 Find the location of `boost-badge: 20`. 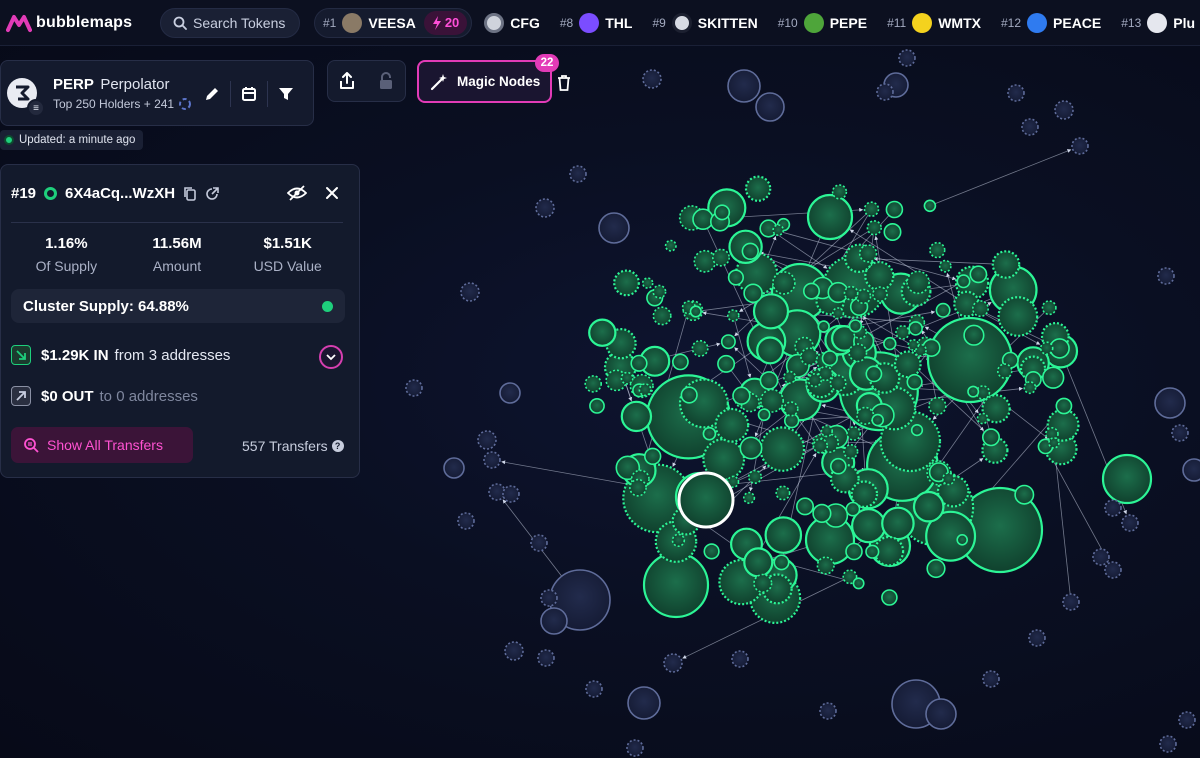

boost-badge: 20 is located at coordinates (445, 22).